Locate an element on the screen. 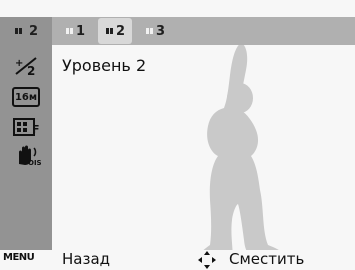 The width and height of the screenshot is (355, 270). current-option-number: 2 is located at coordinates (33, 31).